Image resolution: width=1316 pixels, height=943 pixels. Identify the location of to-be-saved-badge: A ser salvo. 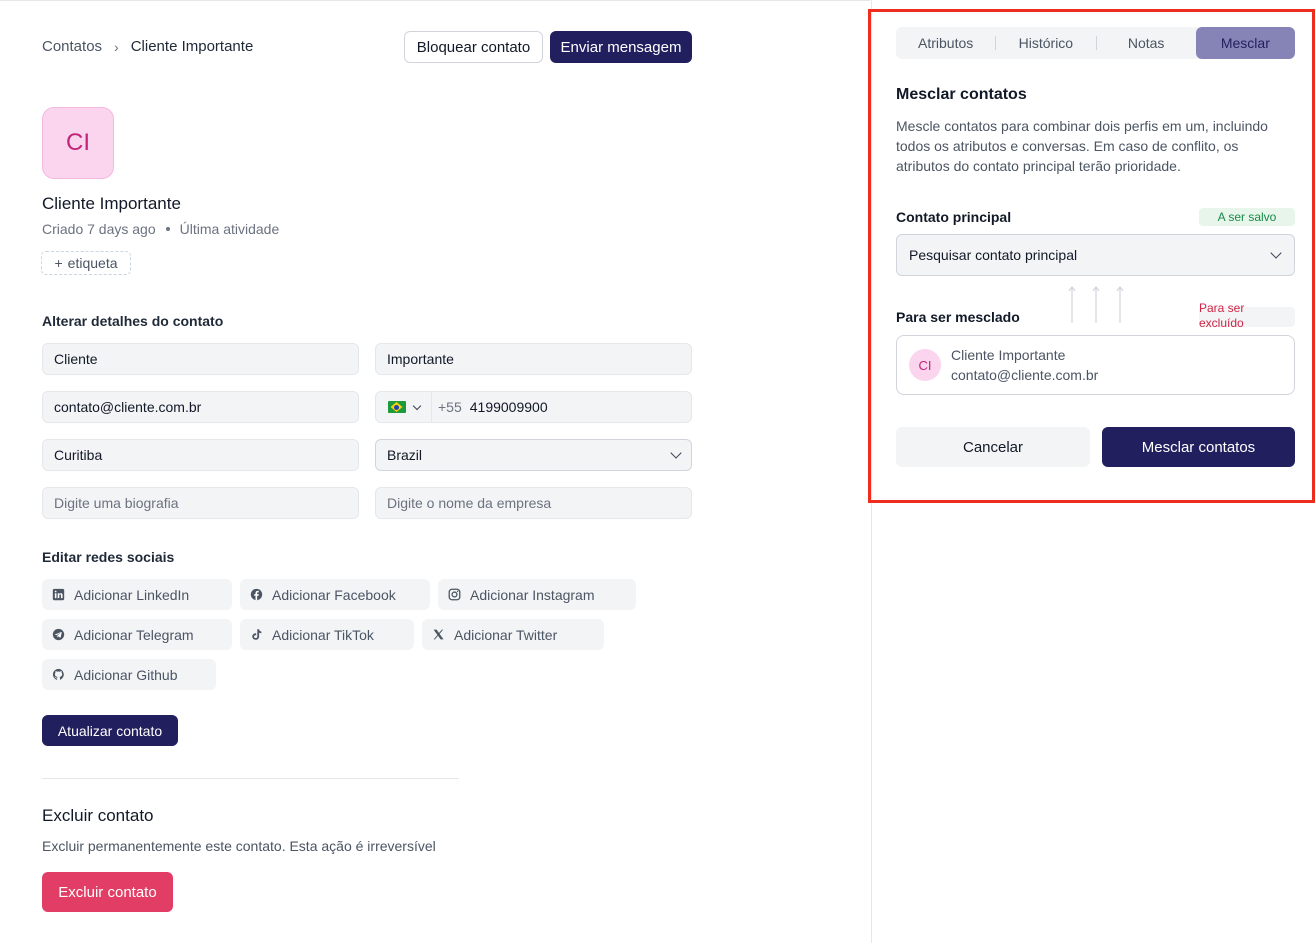
(1247, 217).